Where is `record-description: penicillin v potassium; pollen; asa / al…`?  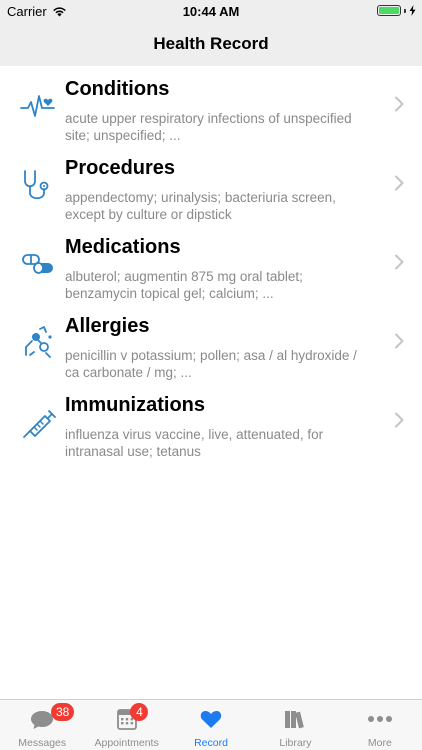
record-description: penicillin v potassium; pollen; asa / al… is located at coordinates (211, 364).